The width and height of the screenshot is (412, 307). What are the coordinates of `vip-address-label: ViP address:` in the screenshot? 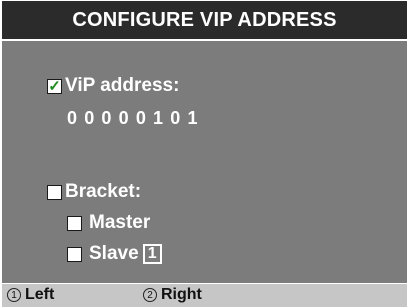 It's located at (122, 85).